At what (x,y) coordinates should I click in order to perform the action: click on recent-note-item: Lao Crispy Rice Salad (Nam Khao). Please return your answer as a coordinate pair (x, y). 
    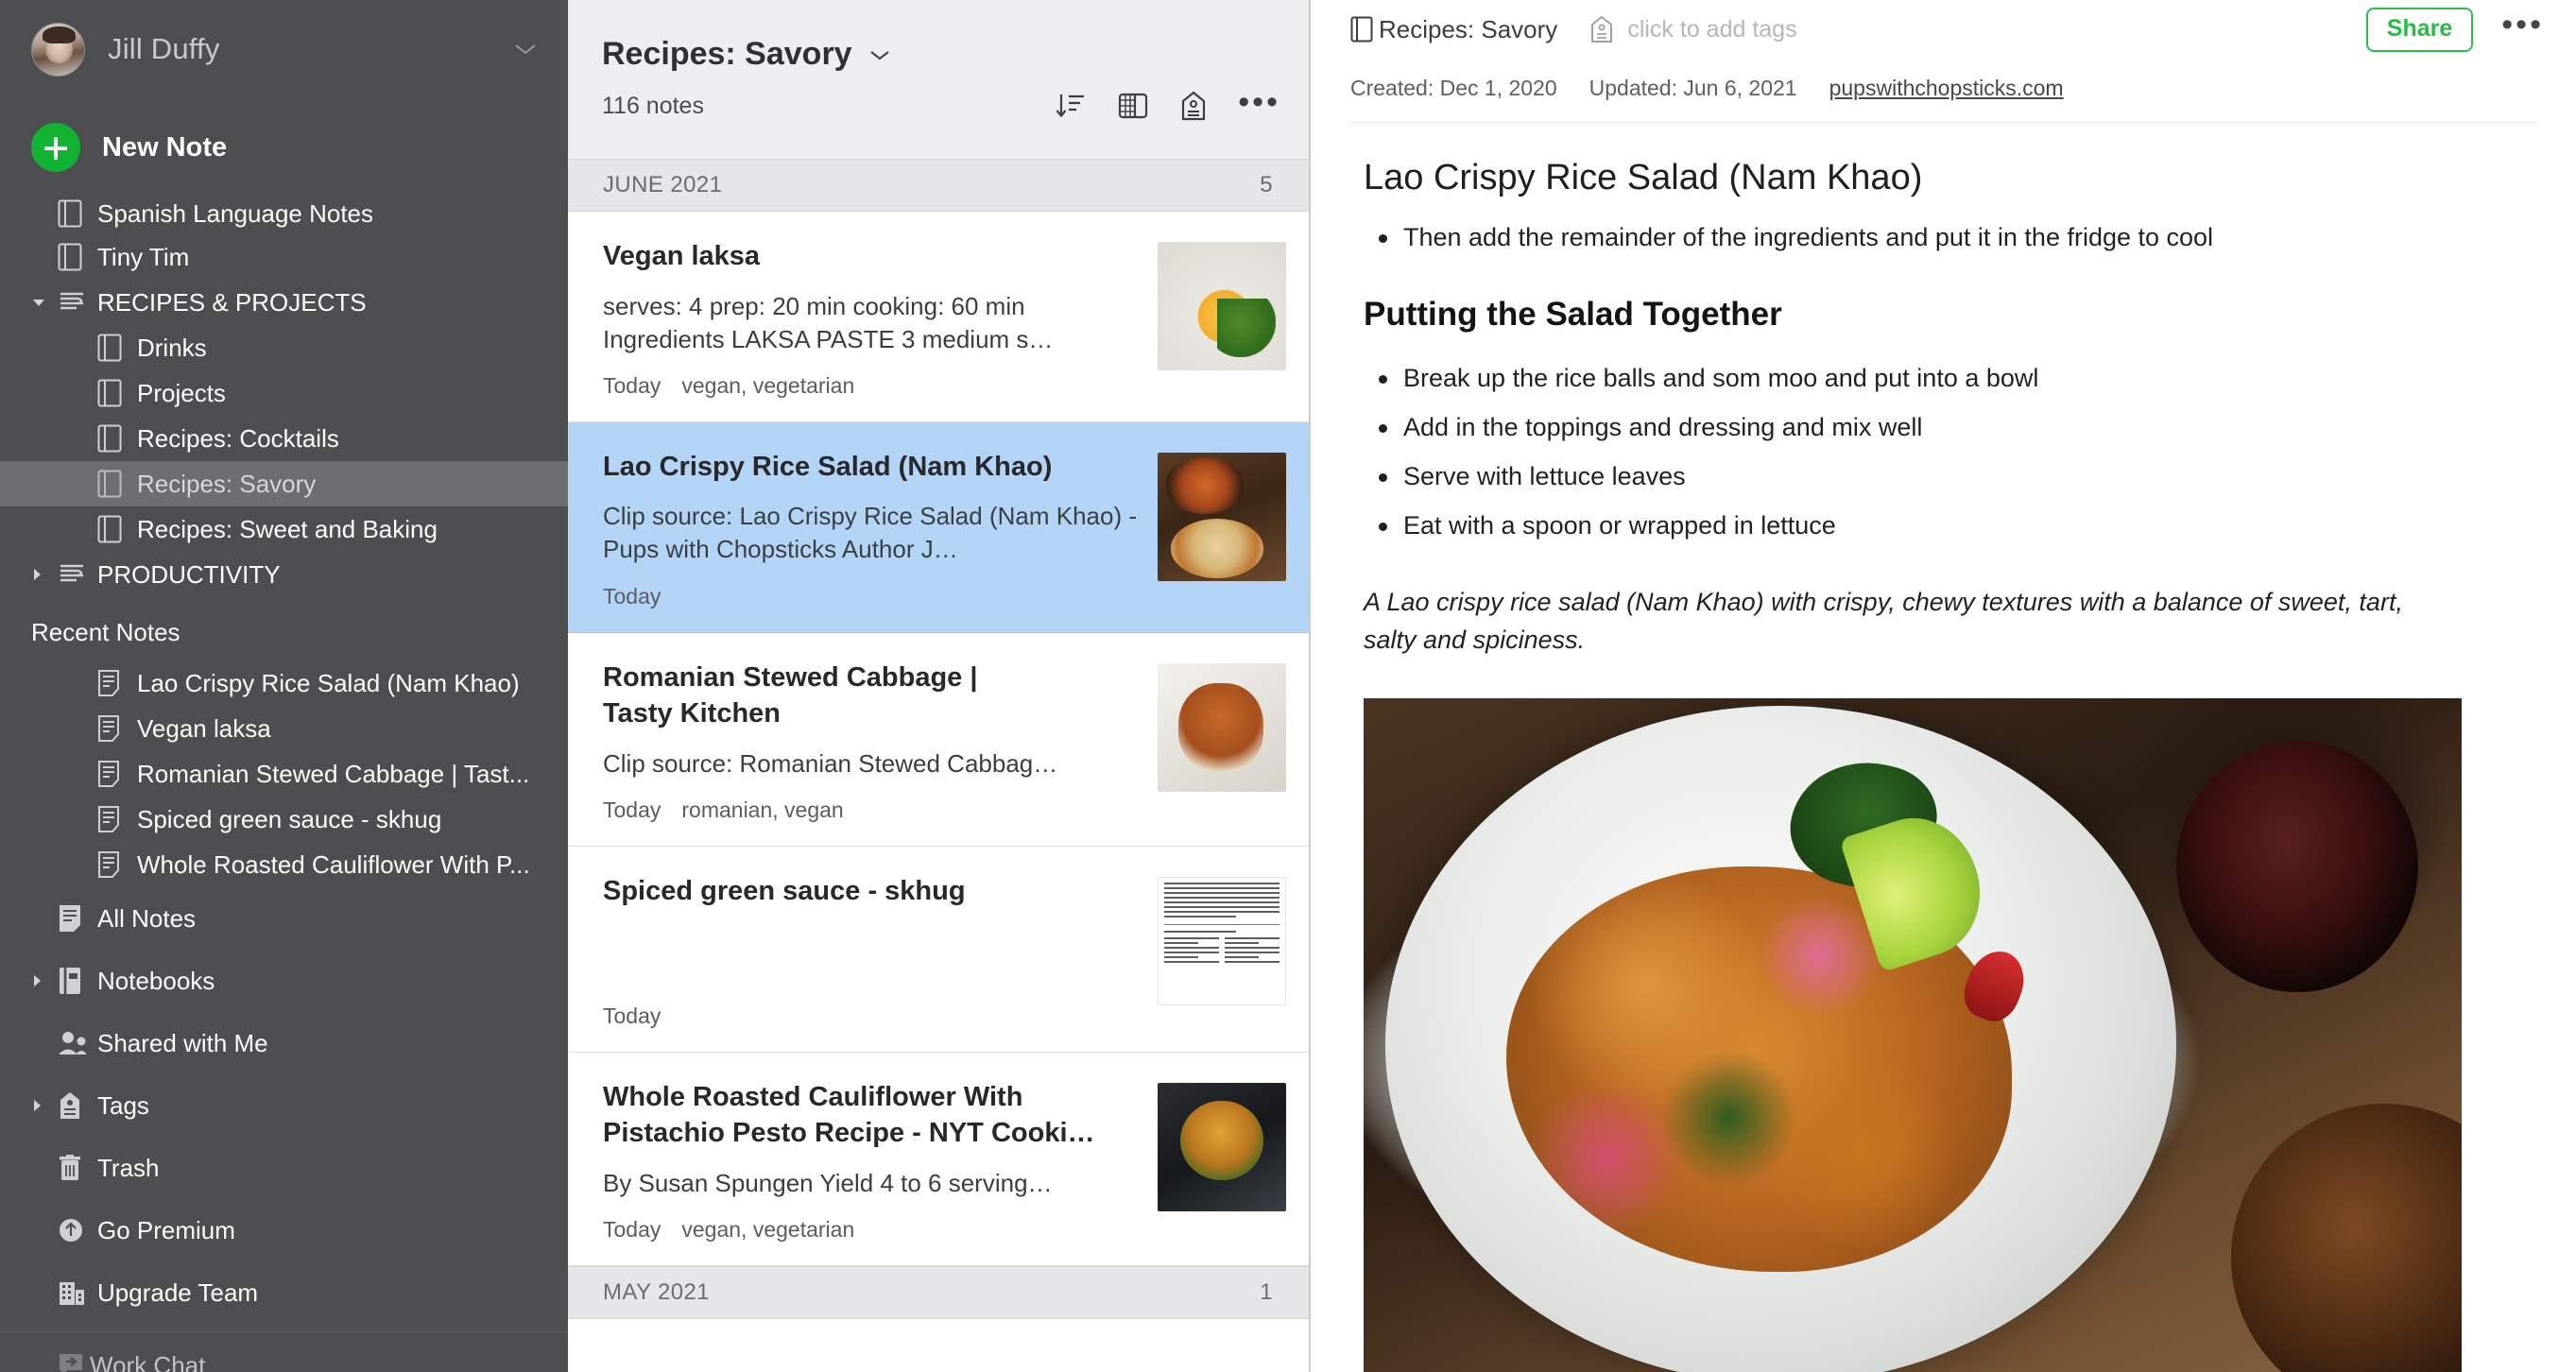
    Looking at the image, I should click on (284, 683).